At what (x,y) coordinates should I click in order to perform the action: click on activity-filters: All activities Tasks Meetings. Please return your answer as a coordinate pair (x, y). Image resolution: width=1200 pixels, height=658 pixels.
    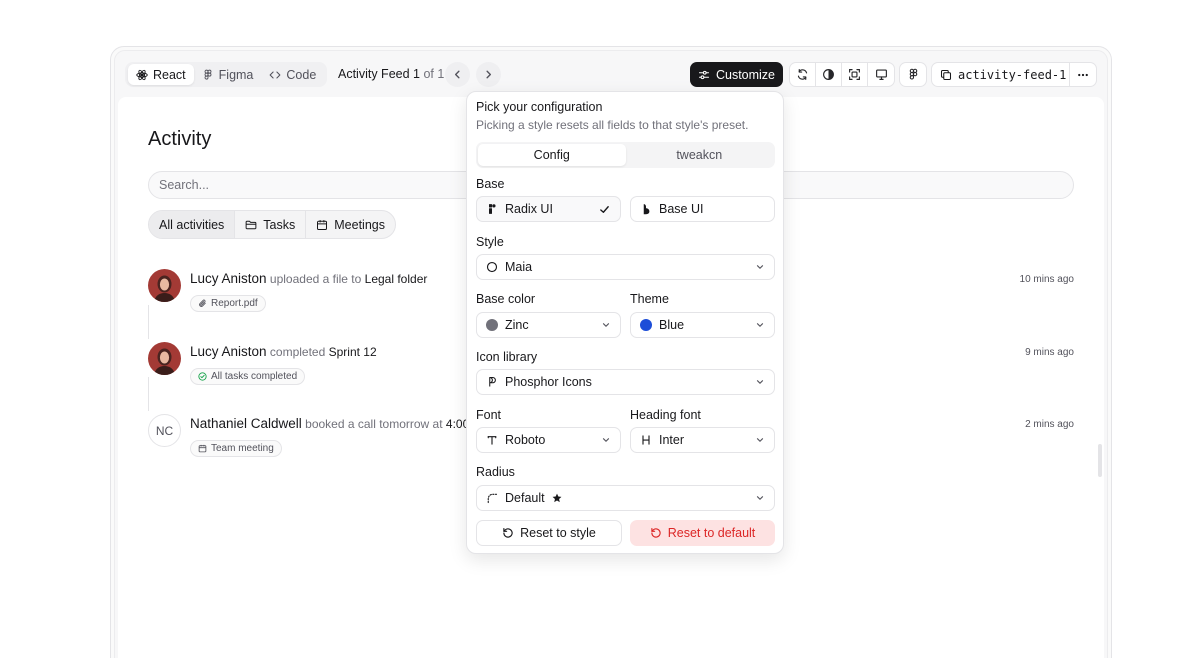
    Looking at the image, I should click on (272, 224).